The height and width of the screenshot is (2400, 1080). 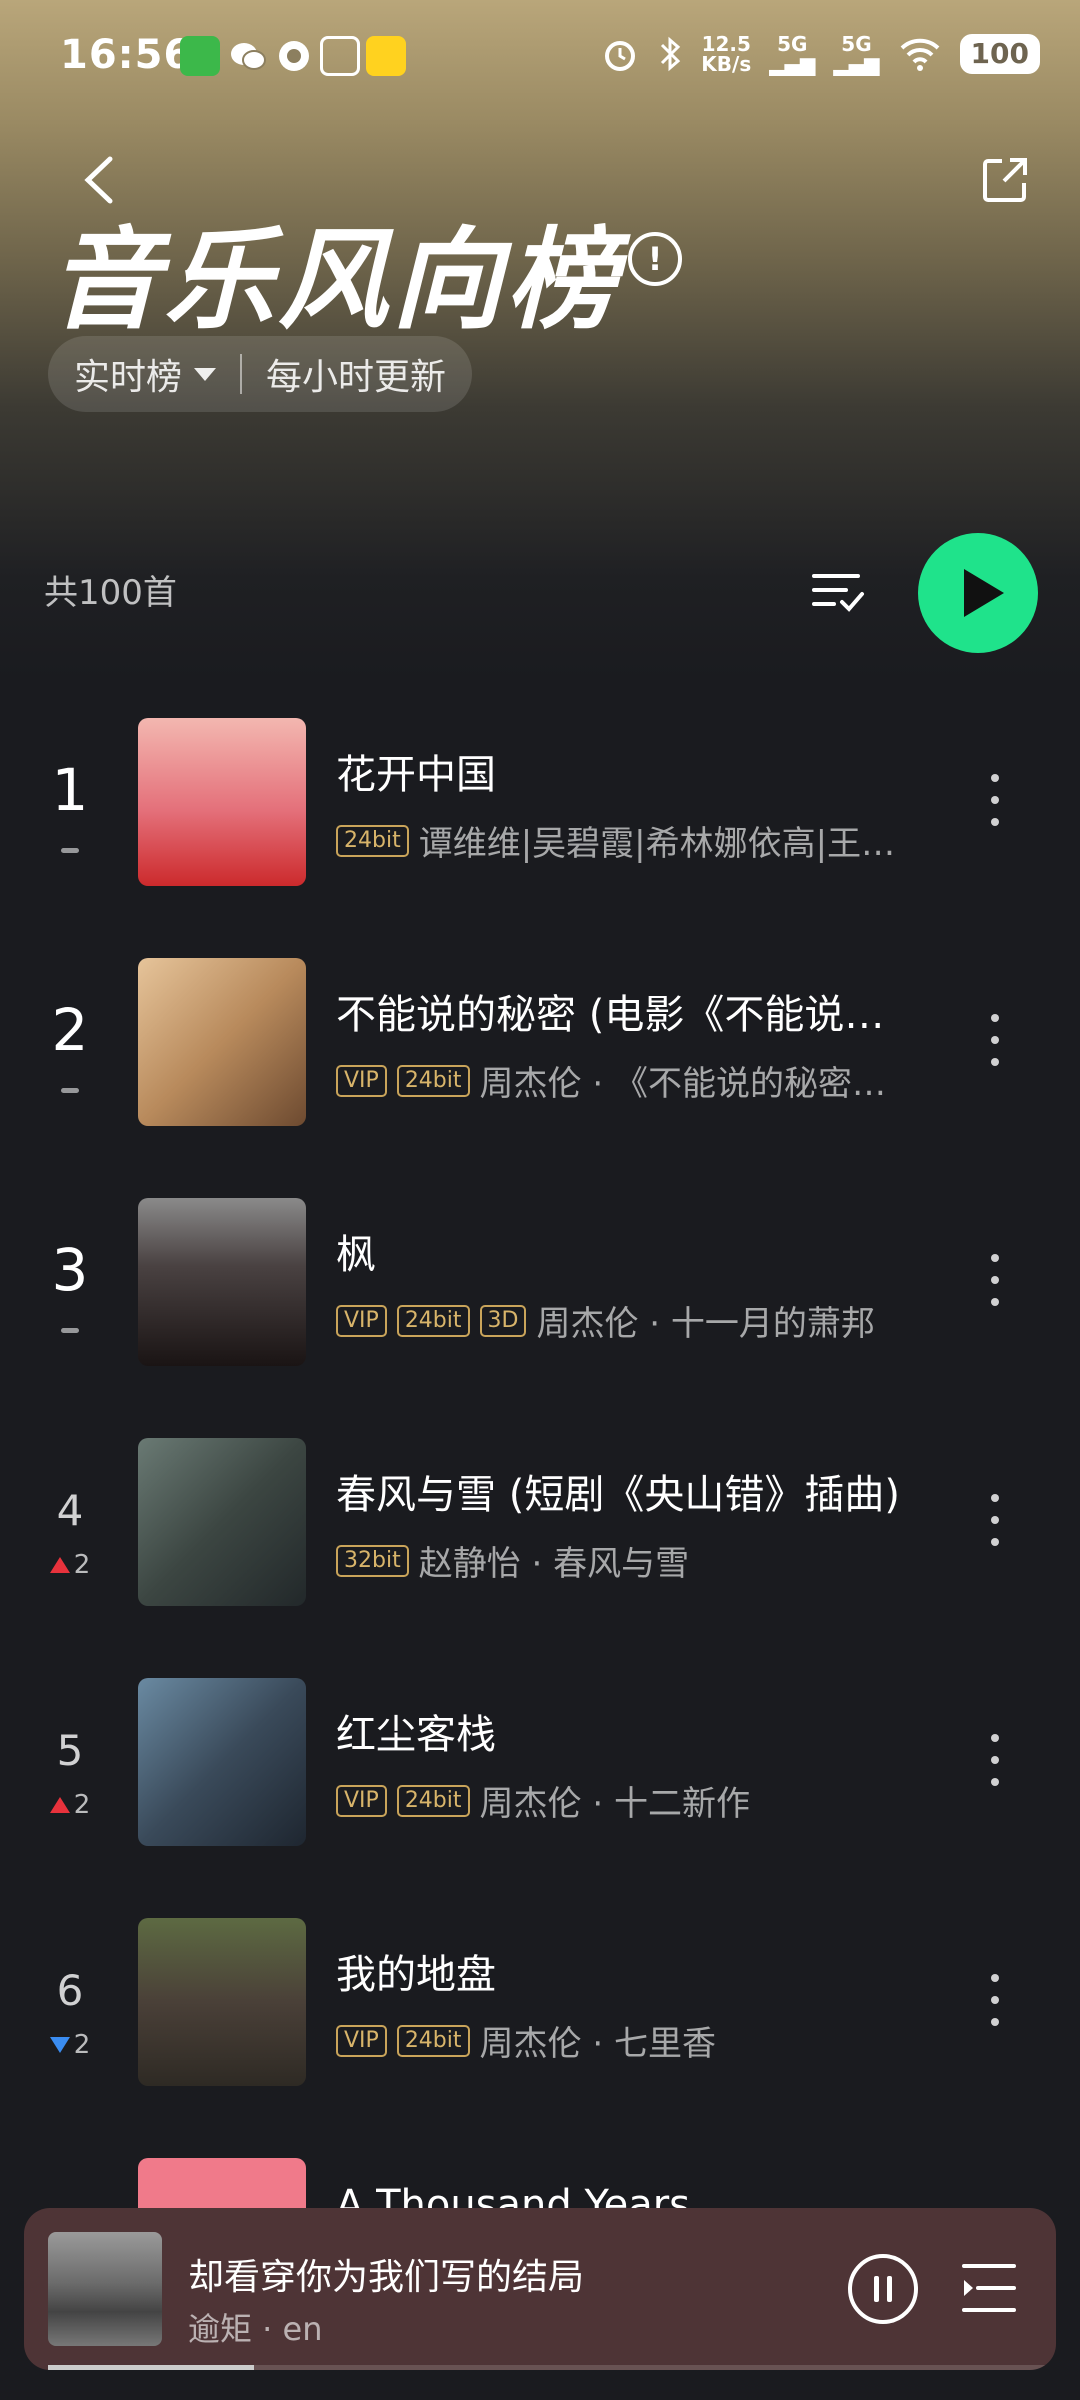 What do you see at coordinates (356, 377) in the screenshot?
I see `update-note: 每小时更新` at bounding box center [356, 377].